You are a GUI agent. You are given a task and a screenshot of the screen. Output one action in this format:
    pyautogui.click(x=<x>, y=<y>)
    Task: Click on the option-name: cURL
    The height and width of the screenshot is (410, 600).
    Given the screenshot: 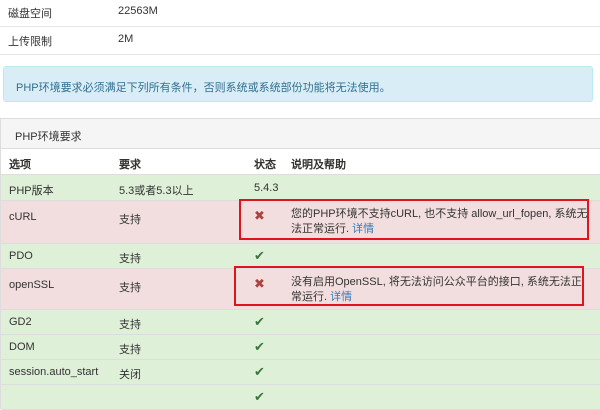 What is the action you would take?
    pyautogui.click(x=23, y=217)
    